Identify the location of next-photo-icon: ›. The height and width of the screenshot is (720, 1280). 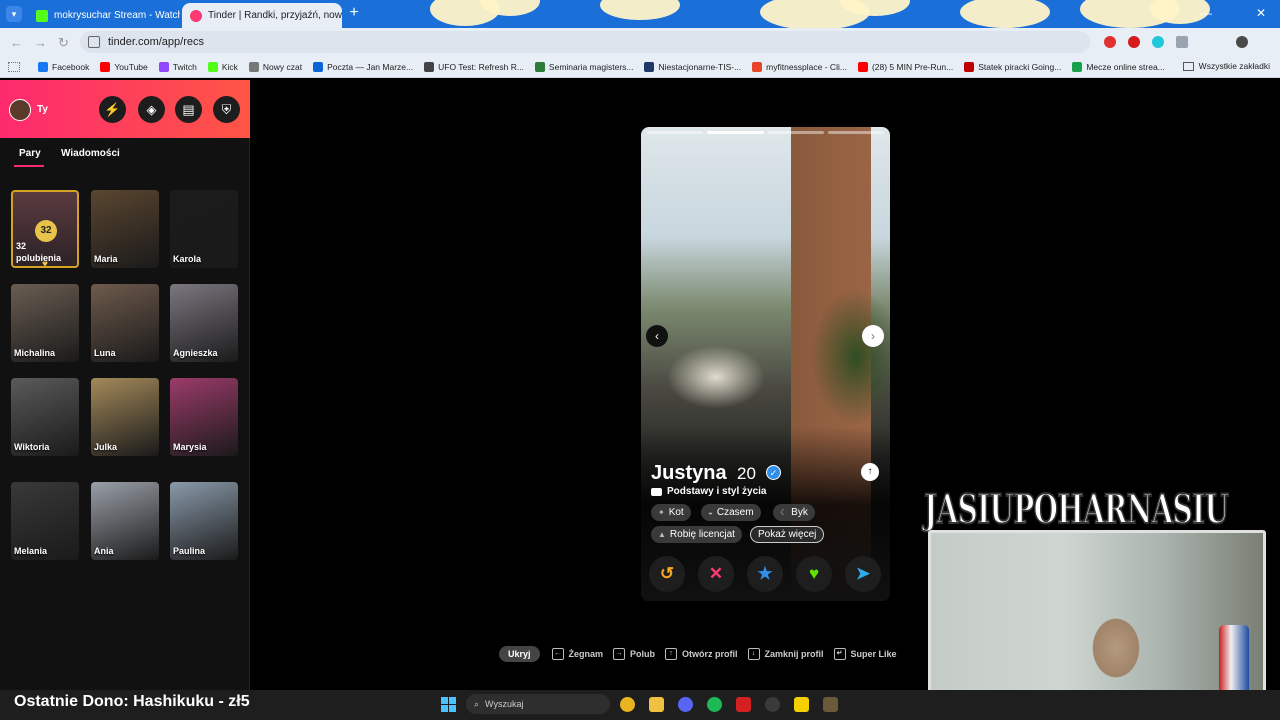
(873, 336).